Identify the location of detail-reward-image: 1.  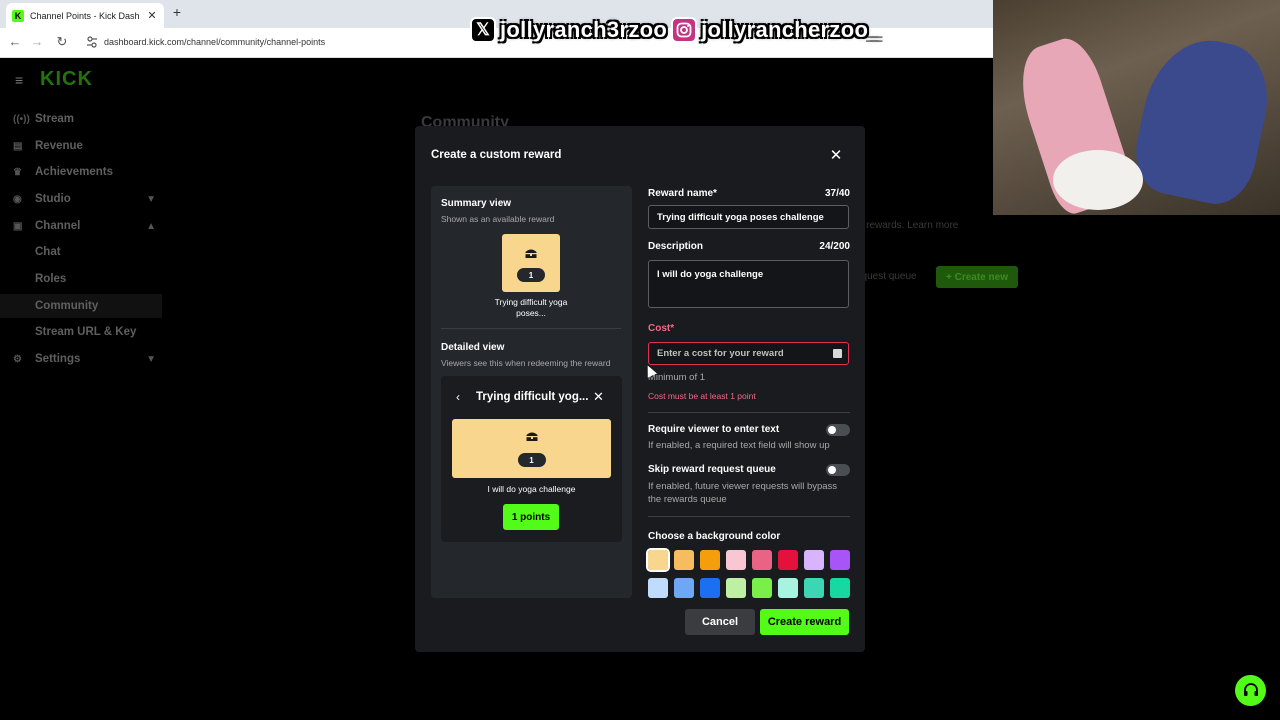
(531, 448).